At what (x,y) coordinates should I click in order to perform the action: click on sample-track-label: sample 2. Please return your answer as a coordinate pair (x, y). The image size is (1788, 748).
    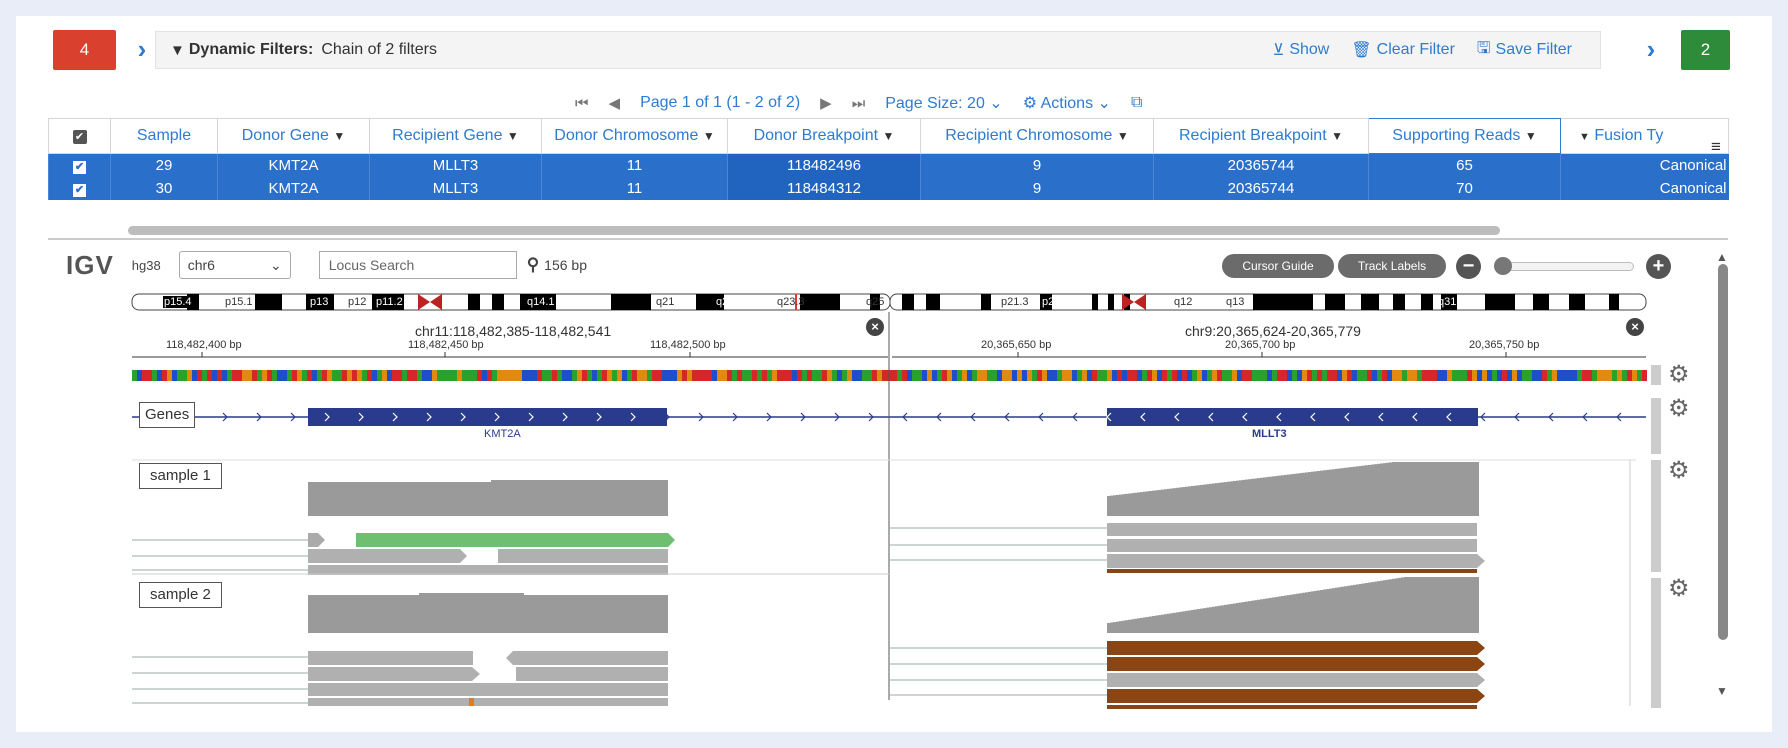
    Looking at the image, I should click on (180, 595).